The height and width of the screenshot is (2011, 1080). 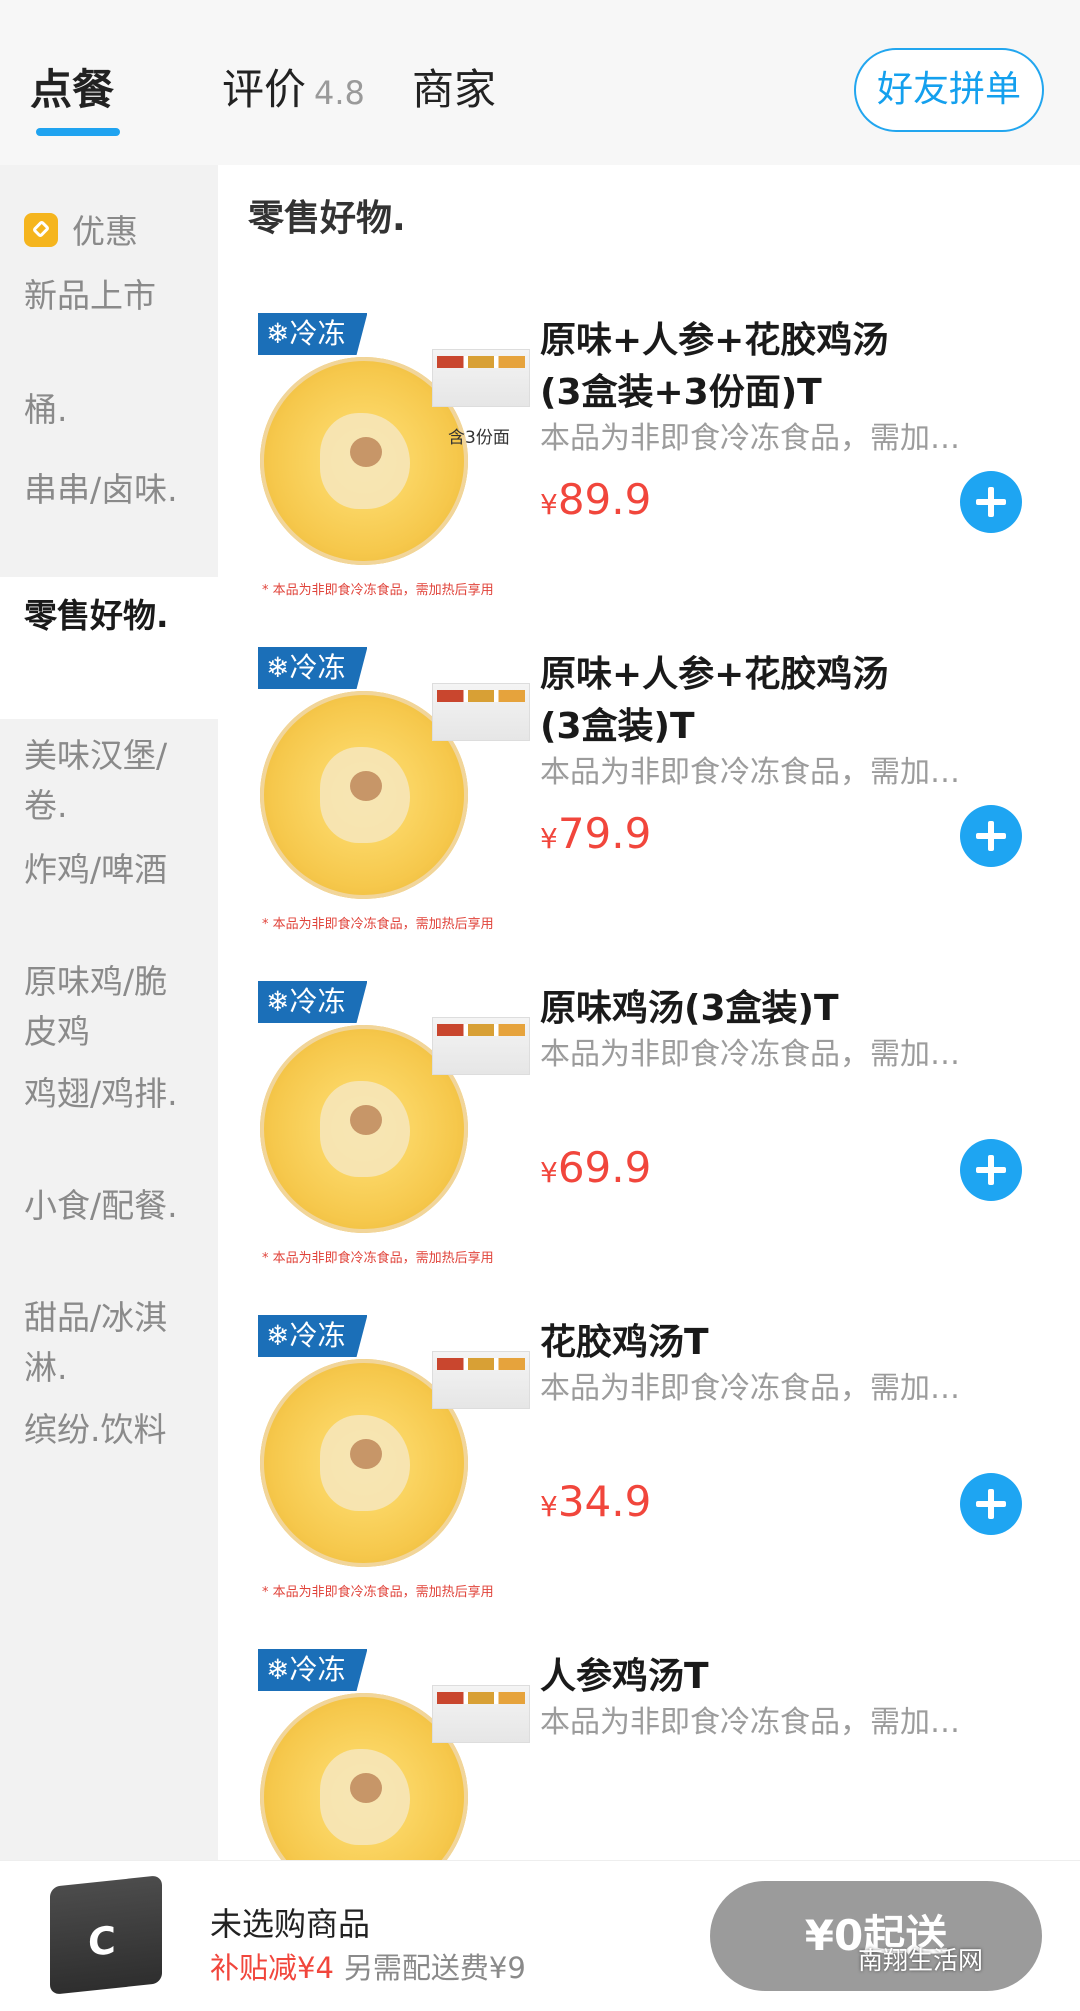 I want to click on sidebar-item-label: 优惠, so click(x=105, y=231).